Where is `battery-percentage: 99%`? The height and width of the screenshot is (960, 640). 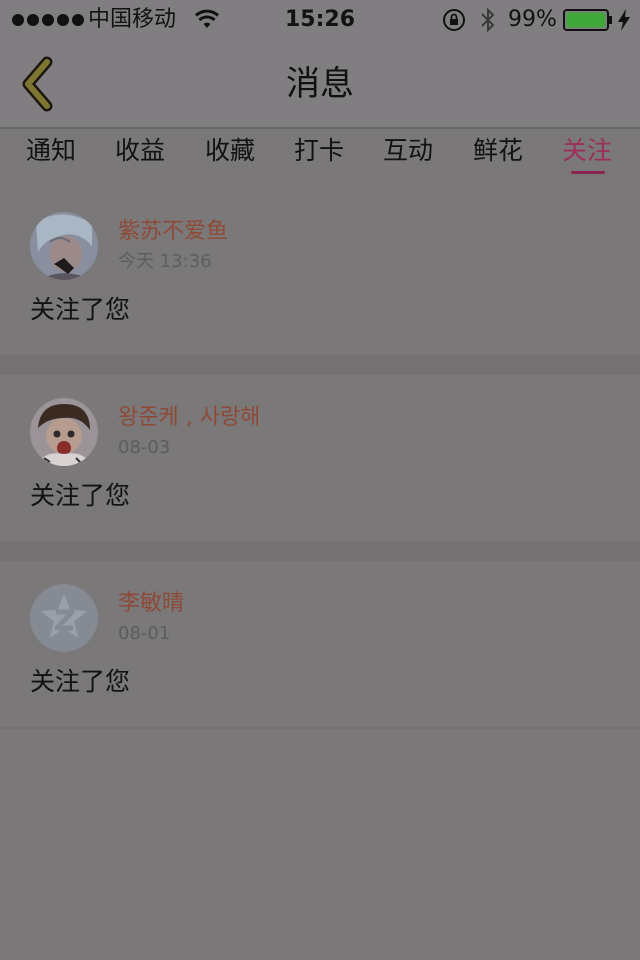
battery-percentage: 99% is located at coordinates (532, 19).